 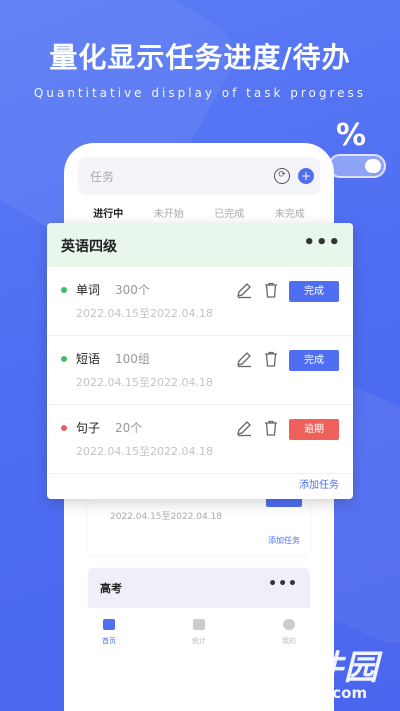 I want to click on task-name: 单词, so click(x=88, y=290).